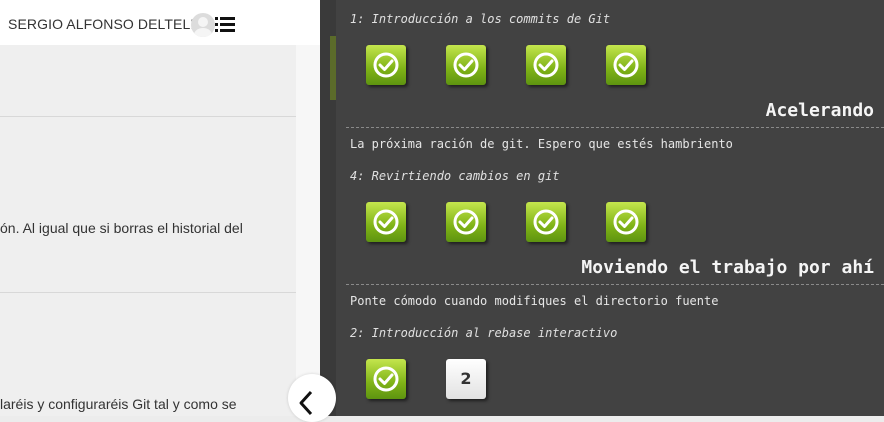 Image resolution: width=884 pixels, height=422 pixels. I want to click on list-menu-icon, so click(225, 24).